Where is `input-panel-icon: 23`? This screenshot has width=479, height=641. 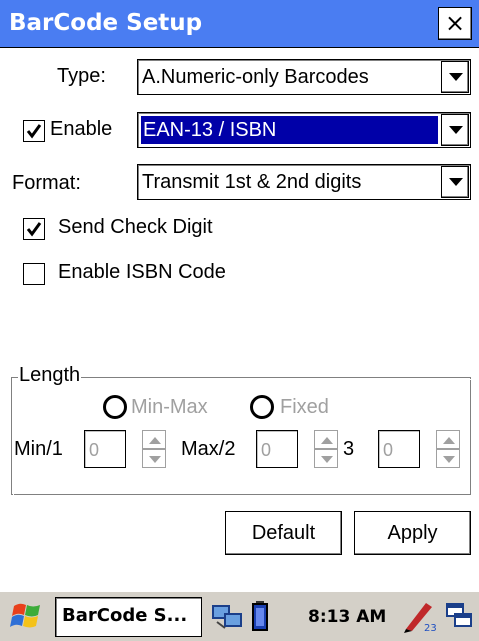
input-panel-icon: 23 is located at coordinates (419, 616).